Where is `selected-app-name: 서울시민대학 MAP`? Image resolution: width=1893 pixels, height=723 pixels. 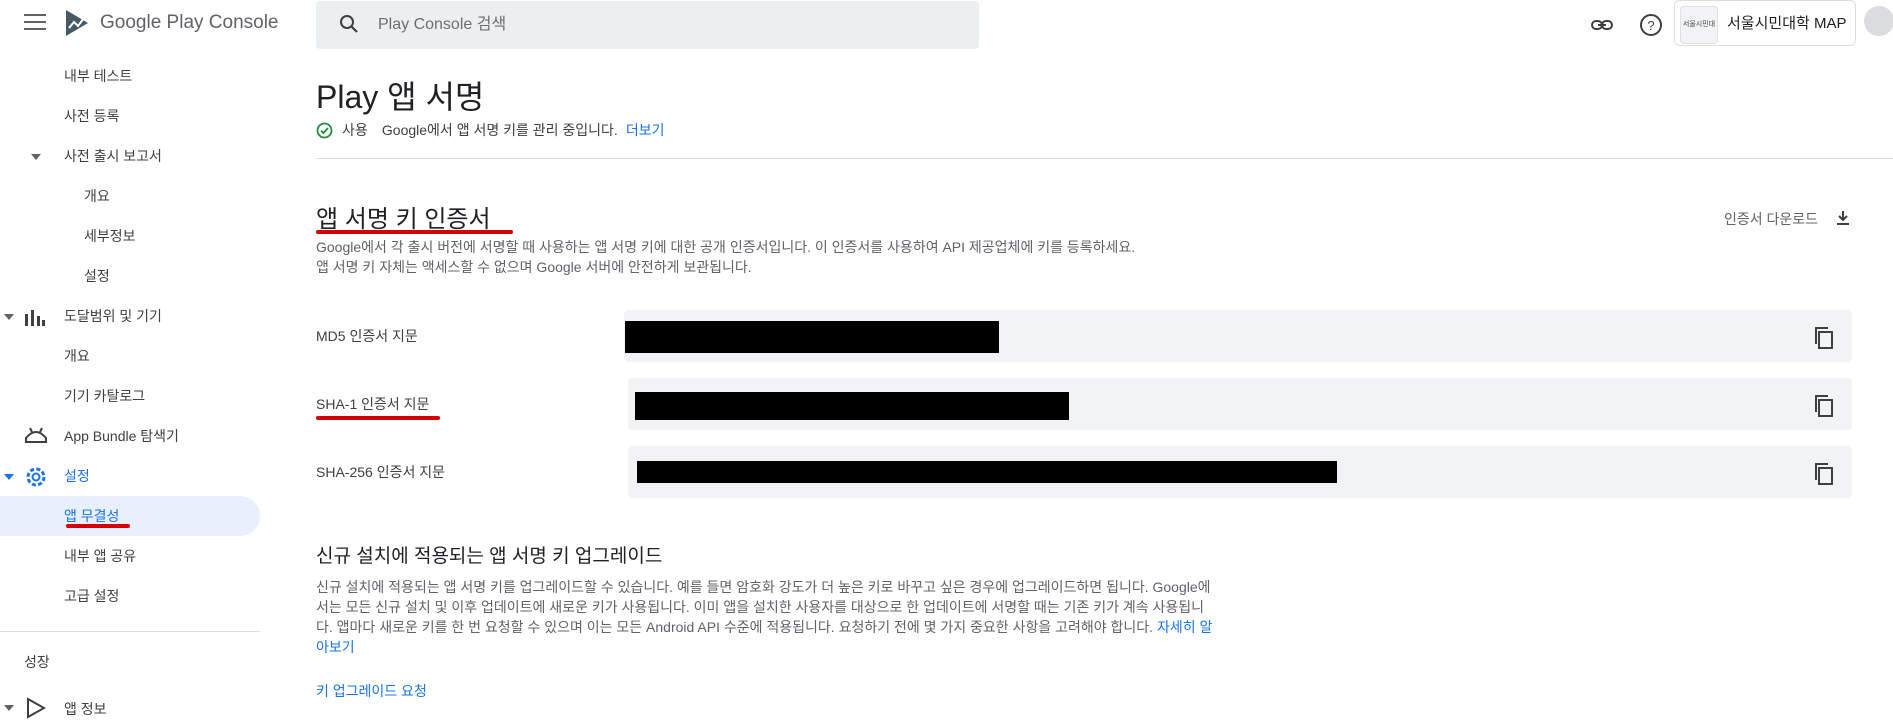 selected-app-name: 서울시민대학 MAP is located at coordinates (1786, 22).